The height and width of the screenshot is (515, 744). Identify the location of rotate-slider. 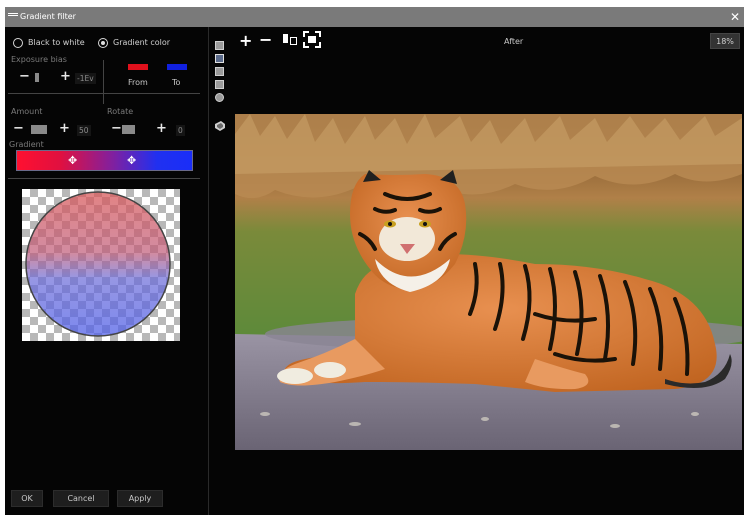
(128, 129).